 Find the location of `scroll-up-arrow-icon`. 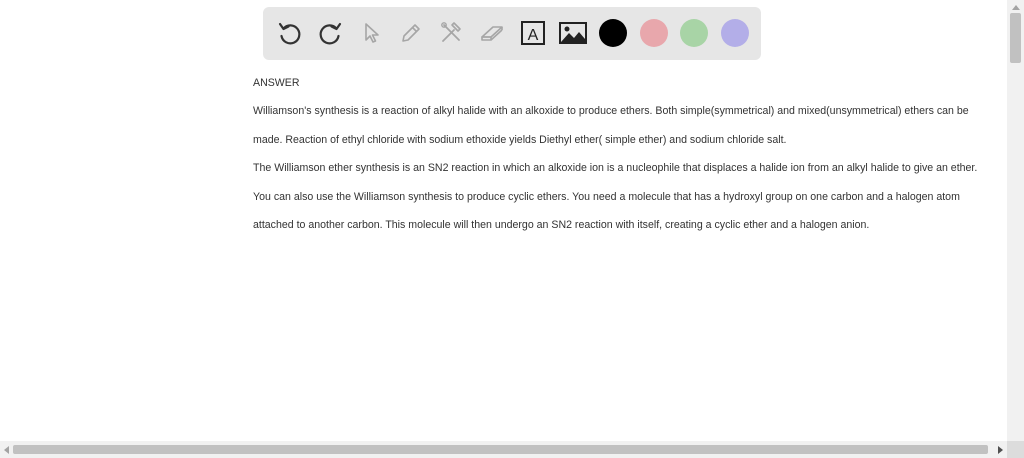

scroll-up-arrow-icon is located at coordinates (1016, 7).